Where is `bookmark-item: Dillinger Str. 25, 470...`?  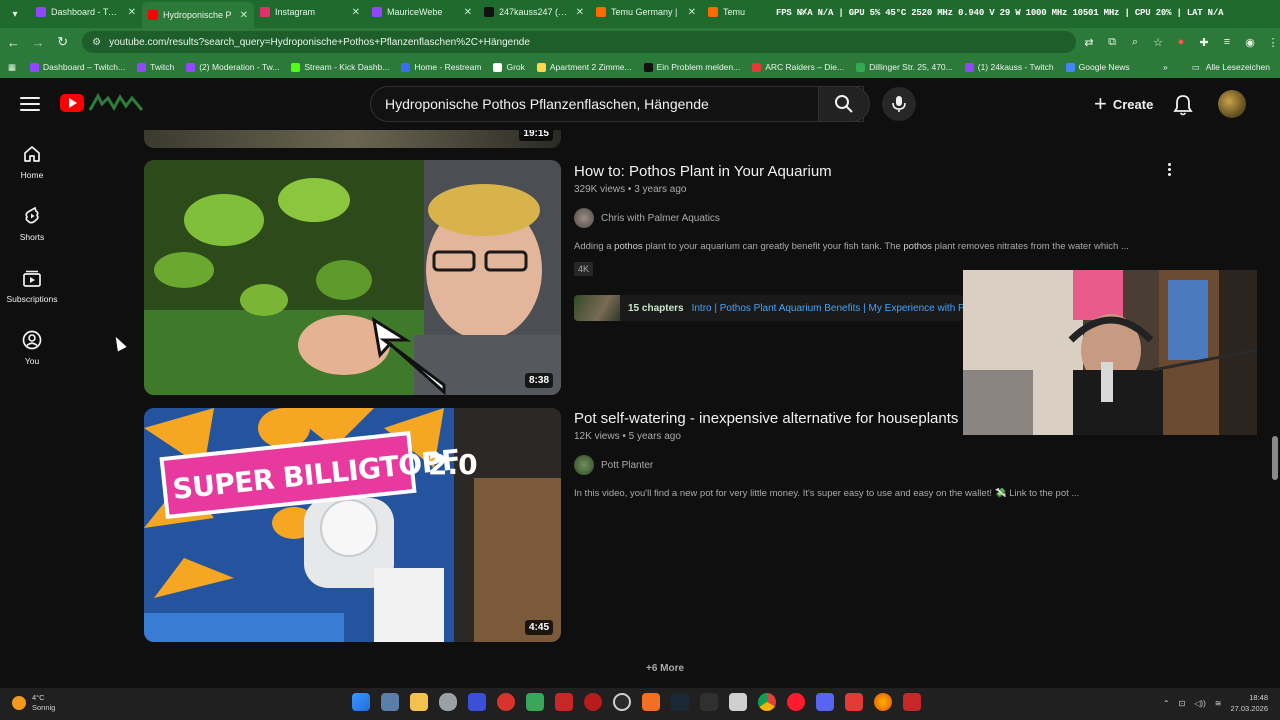
bookmark-item: Dillinger Str. 25, 470... is located at coordinates (904, 67).